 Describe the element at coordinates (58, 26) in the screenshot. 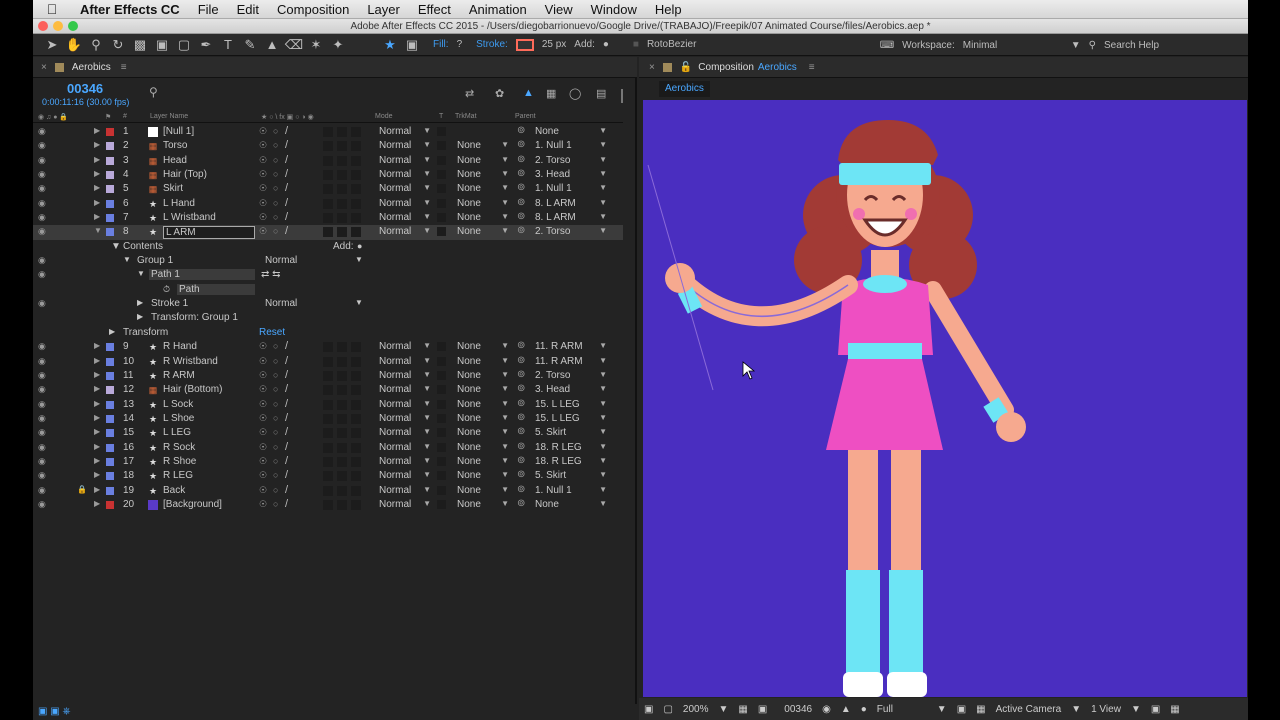

I see `minimize-window-button` at that location.